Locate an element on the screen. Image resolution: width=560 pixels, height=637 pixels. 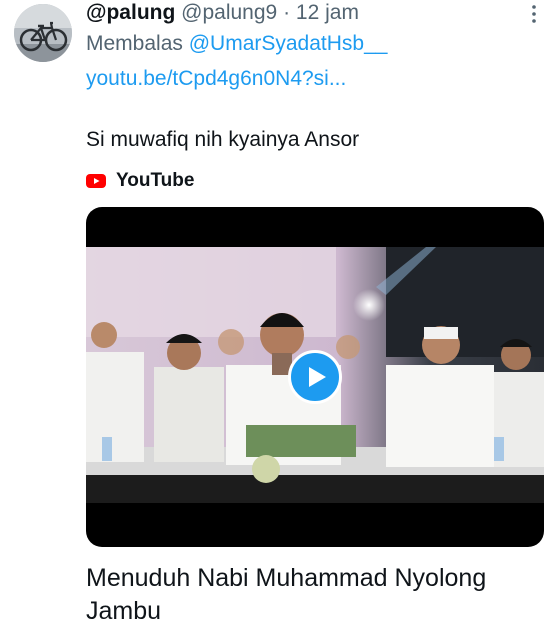
card-title: Menuduh Nabi Muhammad Nyolong Jambu is located at coordinates (316, 595).